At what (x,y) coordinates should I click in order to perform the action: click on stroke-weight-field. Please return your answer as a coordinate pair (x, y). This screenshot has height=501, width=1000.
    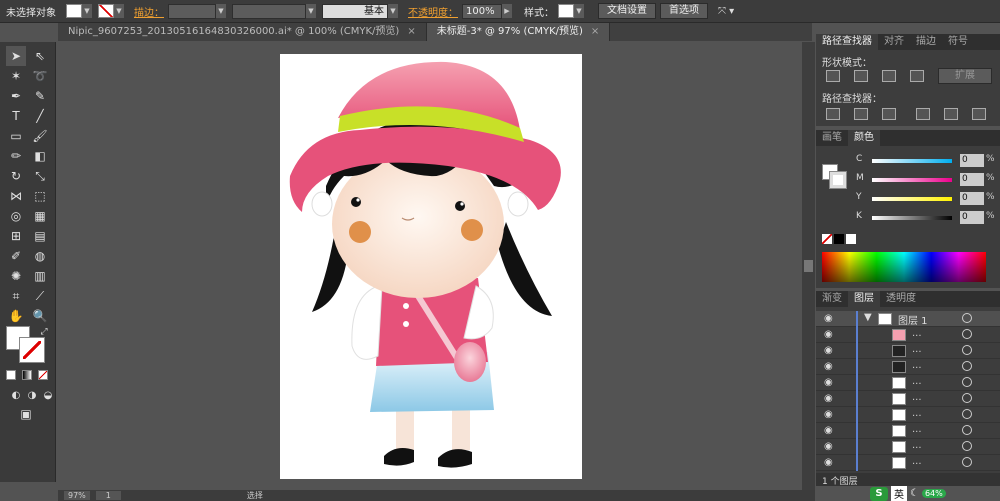
    Looking at the image, I should click on (192, 11).